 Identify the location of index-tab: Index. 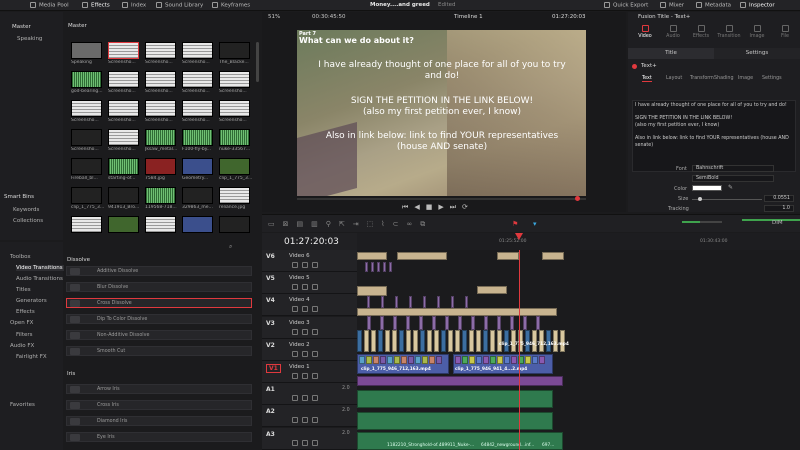
(134, 5).